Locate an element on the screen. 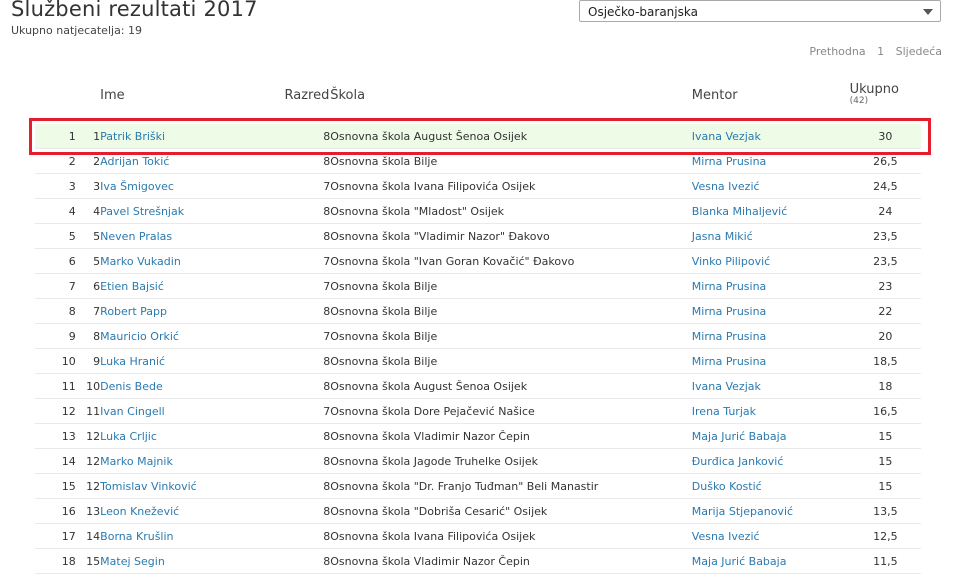  cell-name-link: Marko Vukadin is located at coordinates (192, 261).